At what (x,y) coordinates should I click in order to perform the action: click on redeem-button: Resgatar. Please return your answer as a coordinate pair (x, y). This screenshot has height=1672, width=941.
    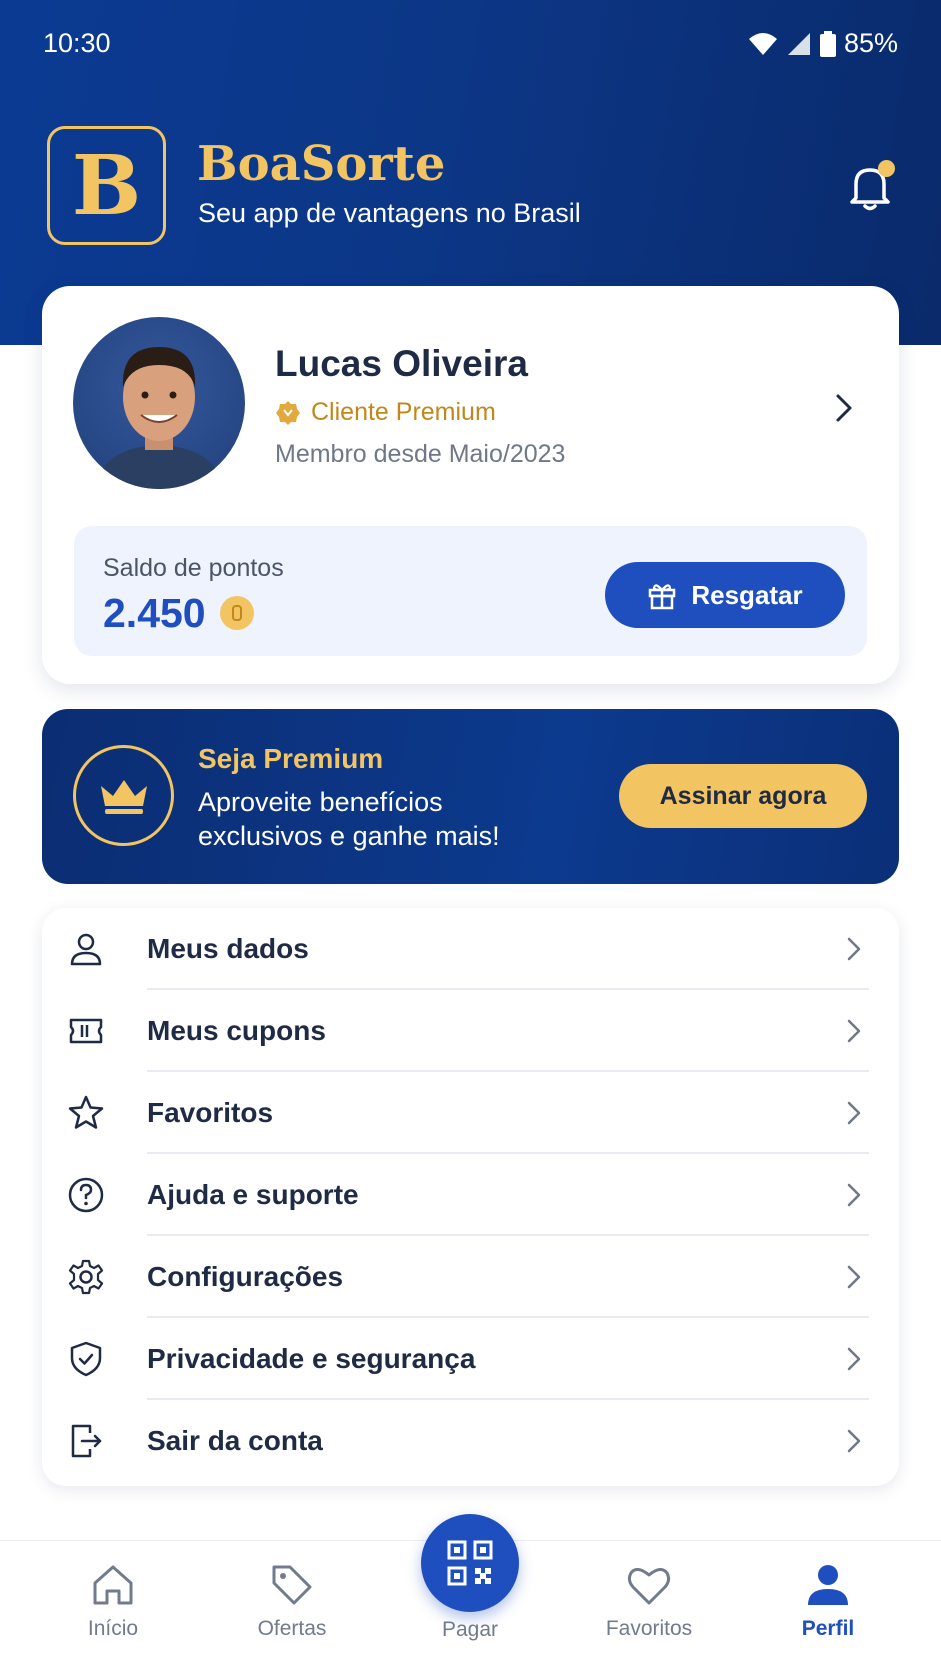
    Looking at the image, I should click on (725, 595).